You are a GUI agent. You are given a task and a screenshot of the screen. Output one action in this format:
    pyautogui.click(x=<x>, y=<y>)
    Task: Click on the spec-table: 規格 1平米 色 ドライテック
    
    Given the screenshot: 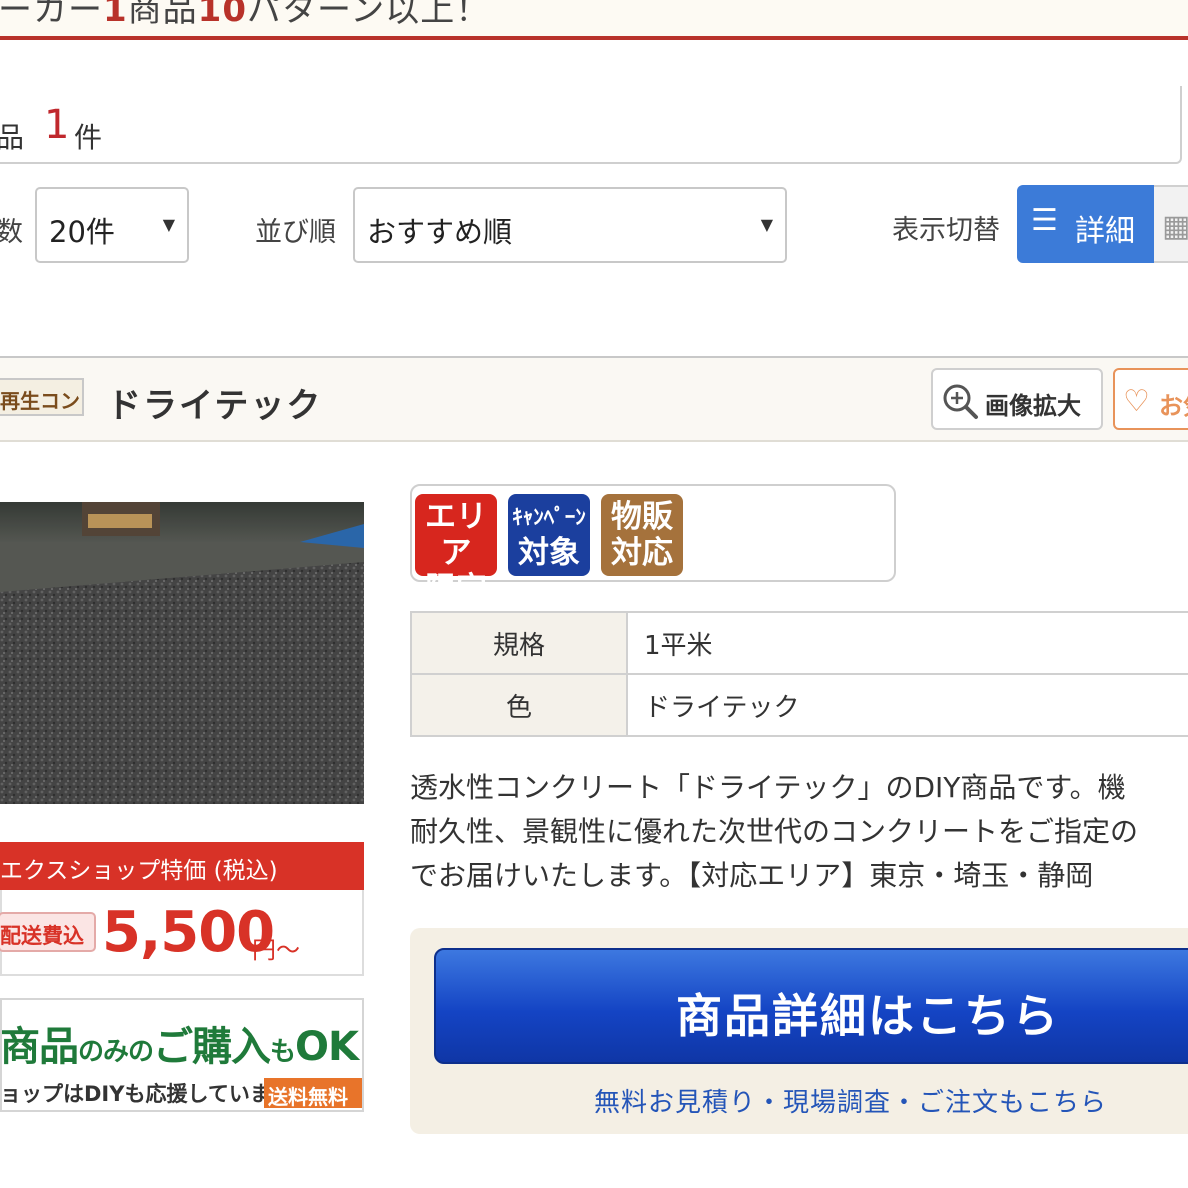 What is the action you would take?
    pyautogui.click(x=799, y=674)
    